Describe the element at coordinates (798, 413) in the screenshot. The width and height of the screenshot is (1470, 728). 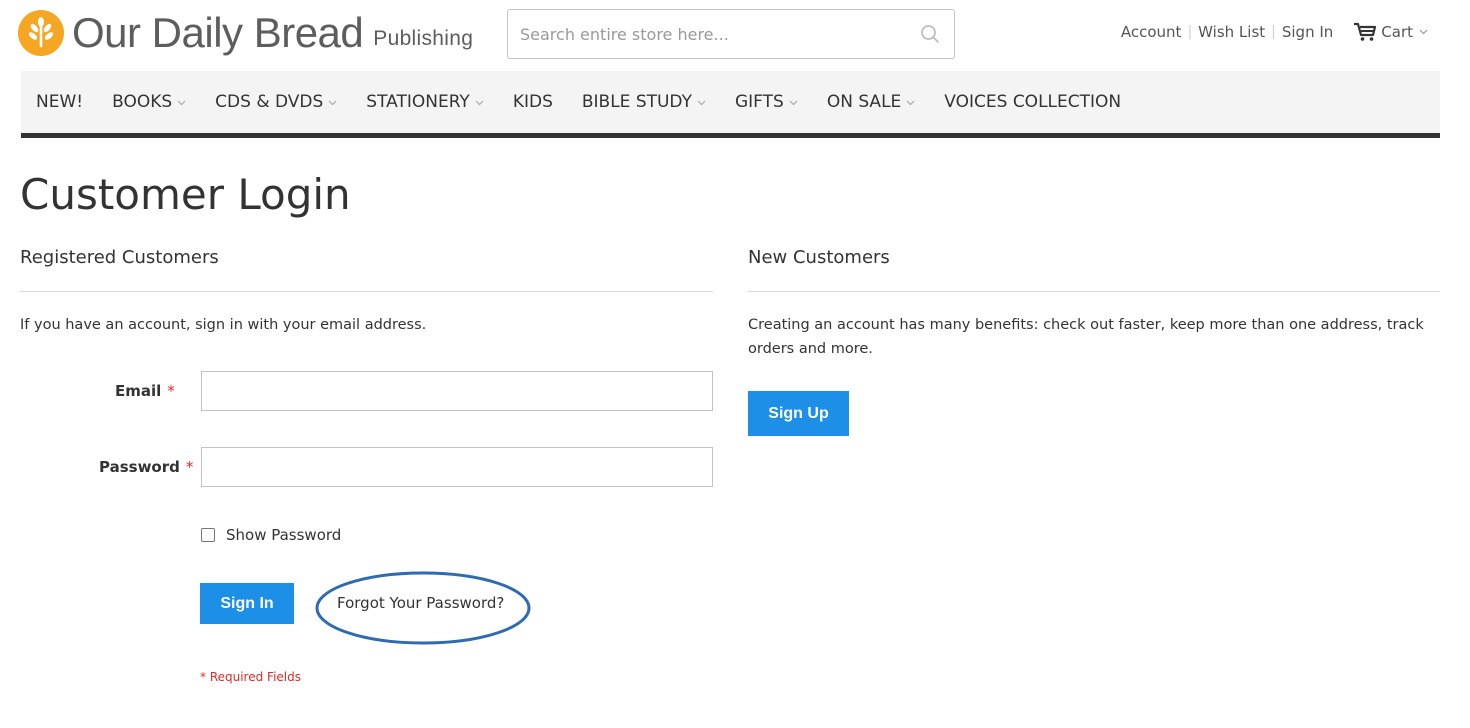
I see `sign-up-button: Sign Up` at that location.